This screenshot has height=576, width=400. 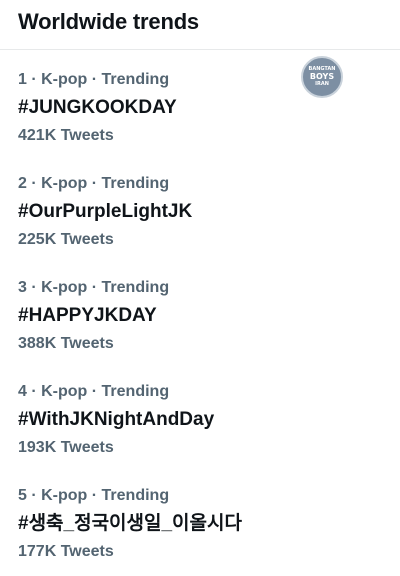 I want to click on trend-tweet-count: 177K Tweets, so click(x=66, y=551).